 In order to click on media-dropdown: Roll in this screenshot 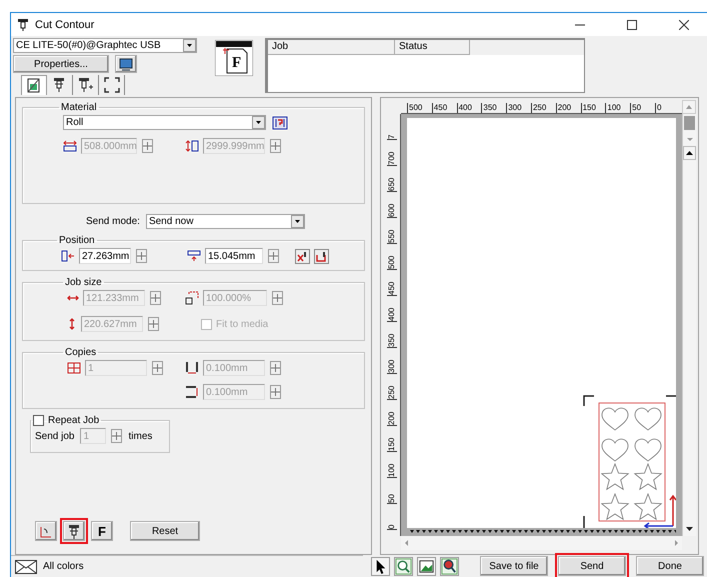, I will do `click(164, 122)`.